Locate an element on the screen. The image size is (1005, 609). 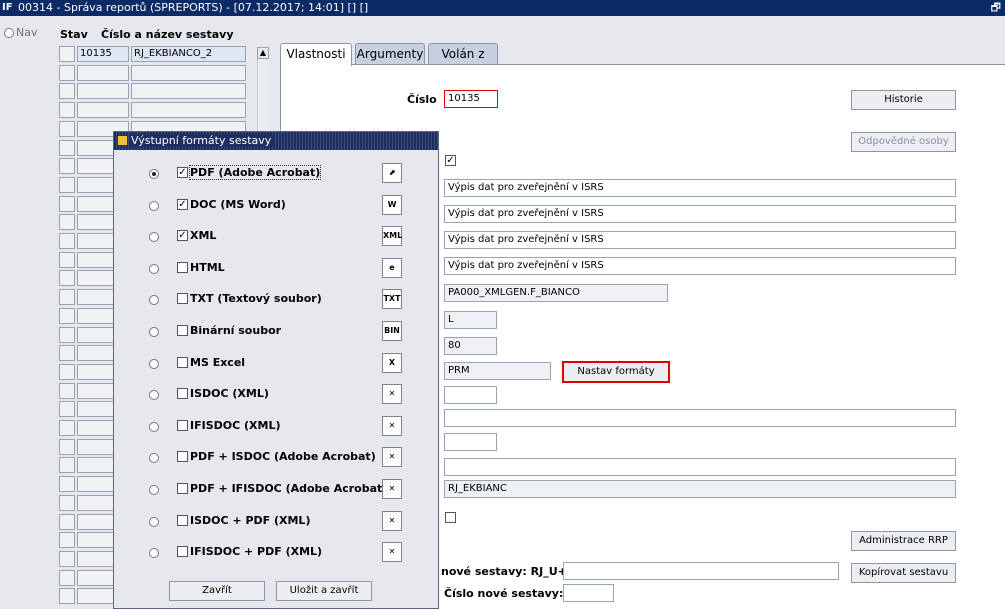
scroll-up-icon: ▲ is located at coordinates (263, 53).